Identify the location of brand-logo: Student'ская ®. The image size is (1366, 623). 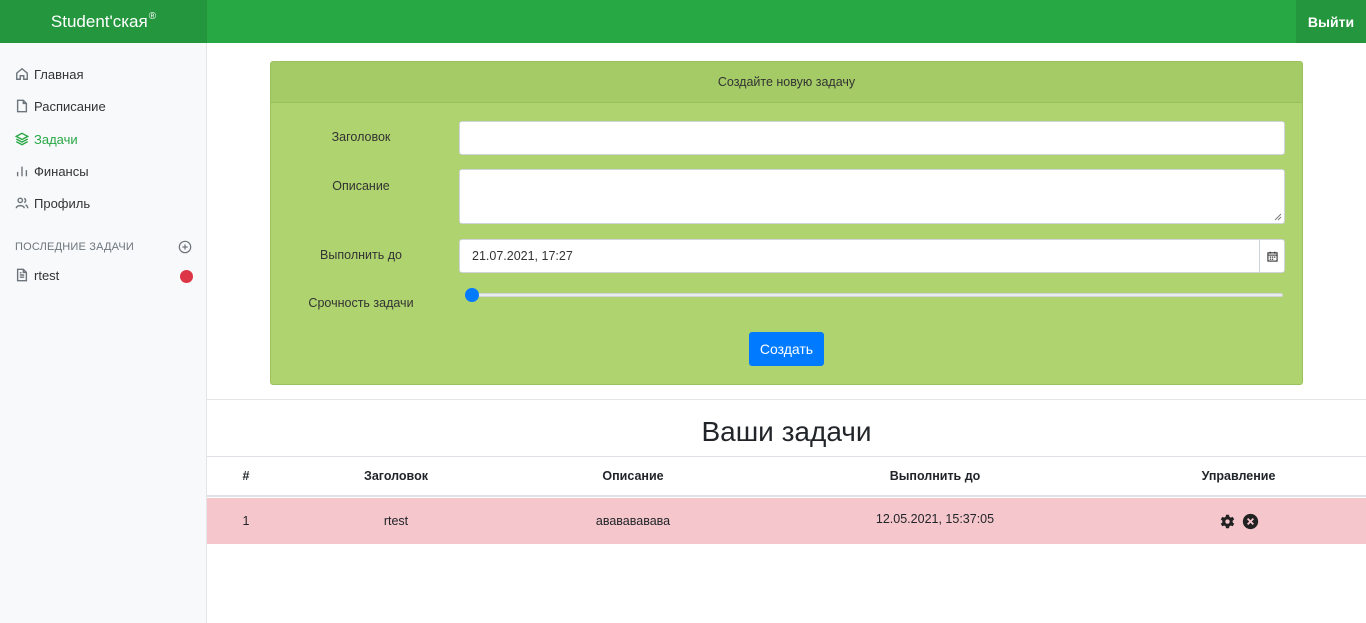
(103, 21).